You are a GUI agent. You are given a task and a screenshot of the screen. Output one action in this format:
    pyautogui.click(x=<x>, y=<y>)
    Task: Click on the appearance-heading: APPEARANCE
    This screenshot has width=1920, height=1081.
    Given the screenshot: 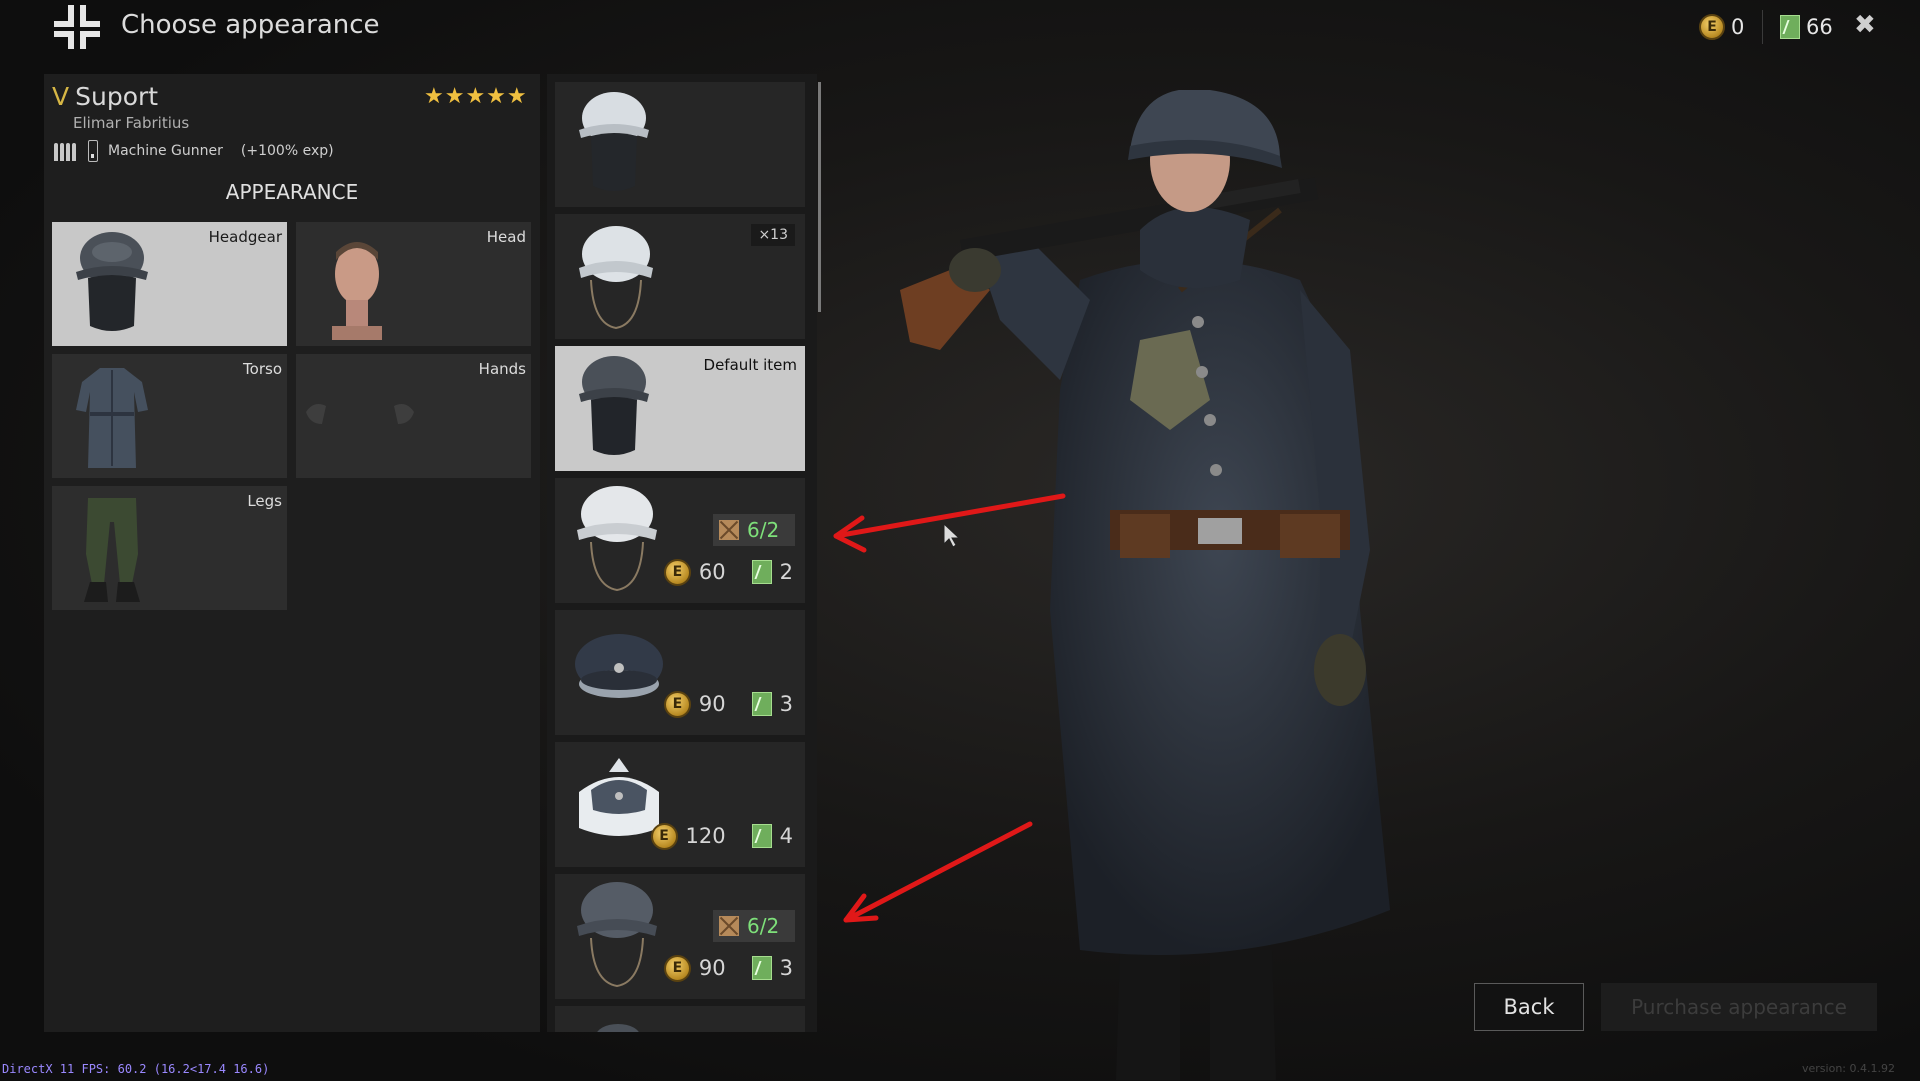 What is the action you would take?
    pyautogui.click(x=292, y=192)
    